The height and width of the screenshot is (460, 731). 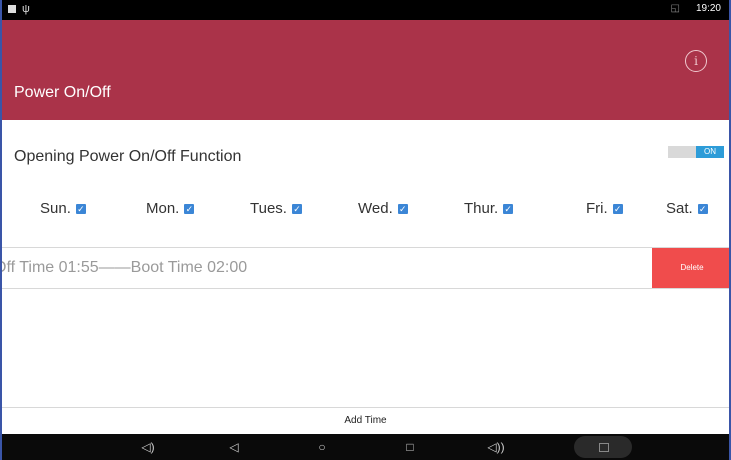 What do you see at coordinates (597, 208) in the screenshot?
I see `day-label: Fri.` at bounding box center [597, 208].